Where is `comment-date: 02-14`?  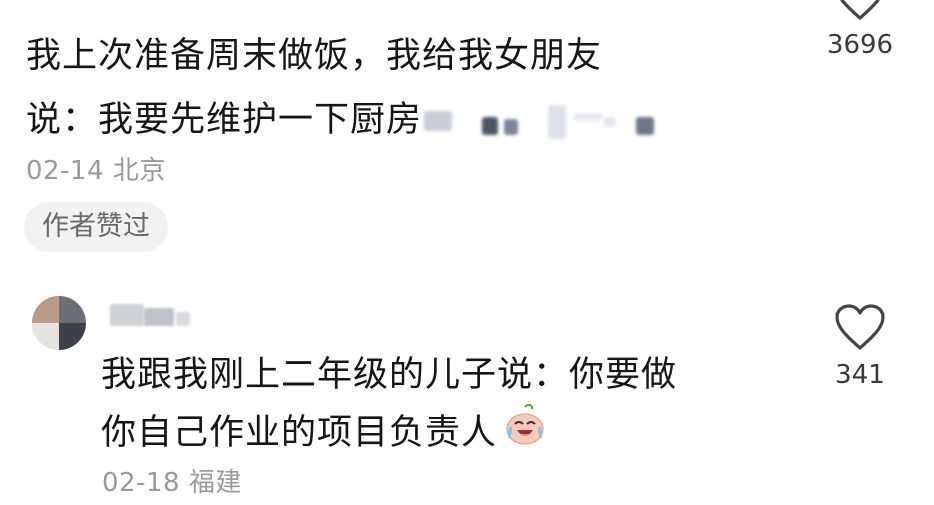 comment-date: 02-14 is located at coordinates (65, 171).